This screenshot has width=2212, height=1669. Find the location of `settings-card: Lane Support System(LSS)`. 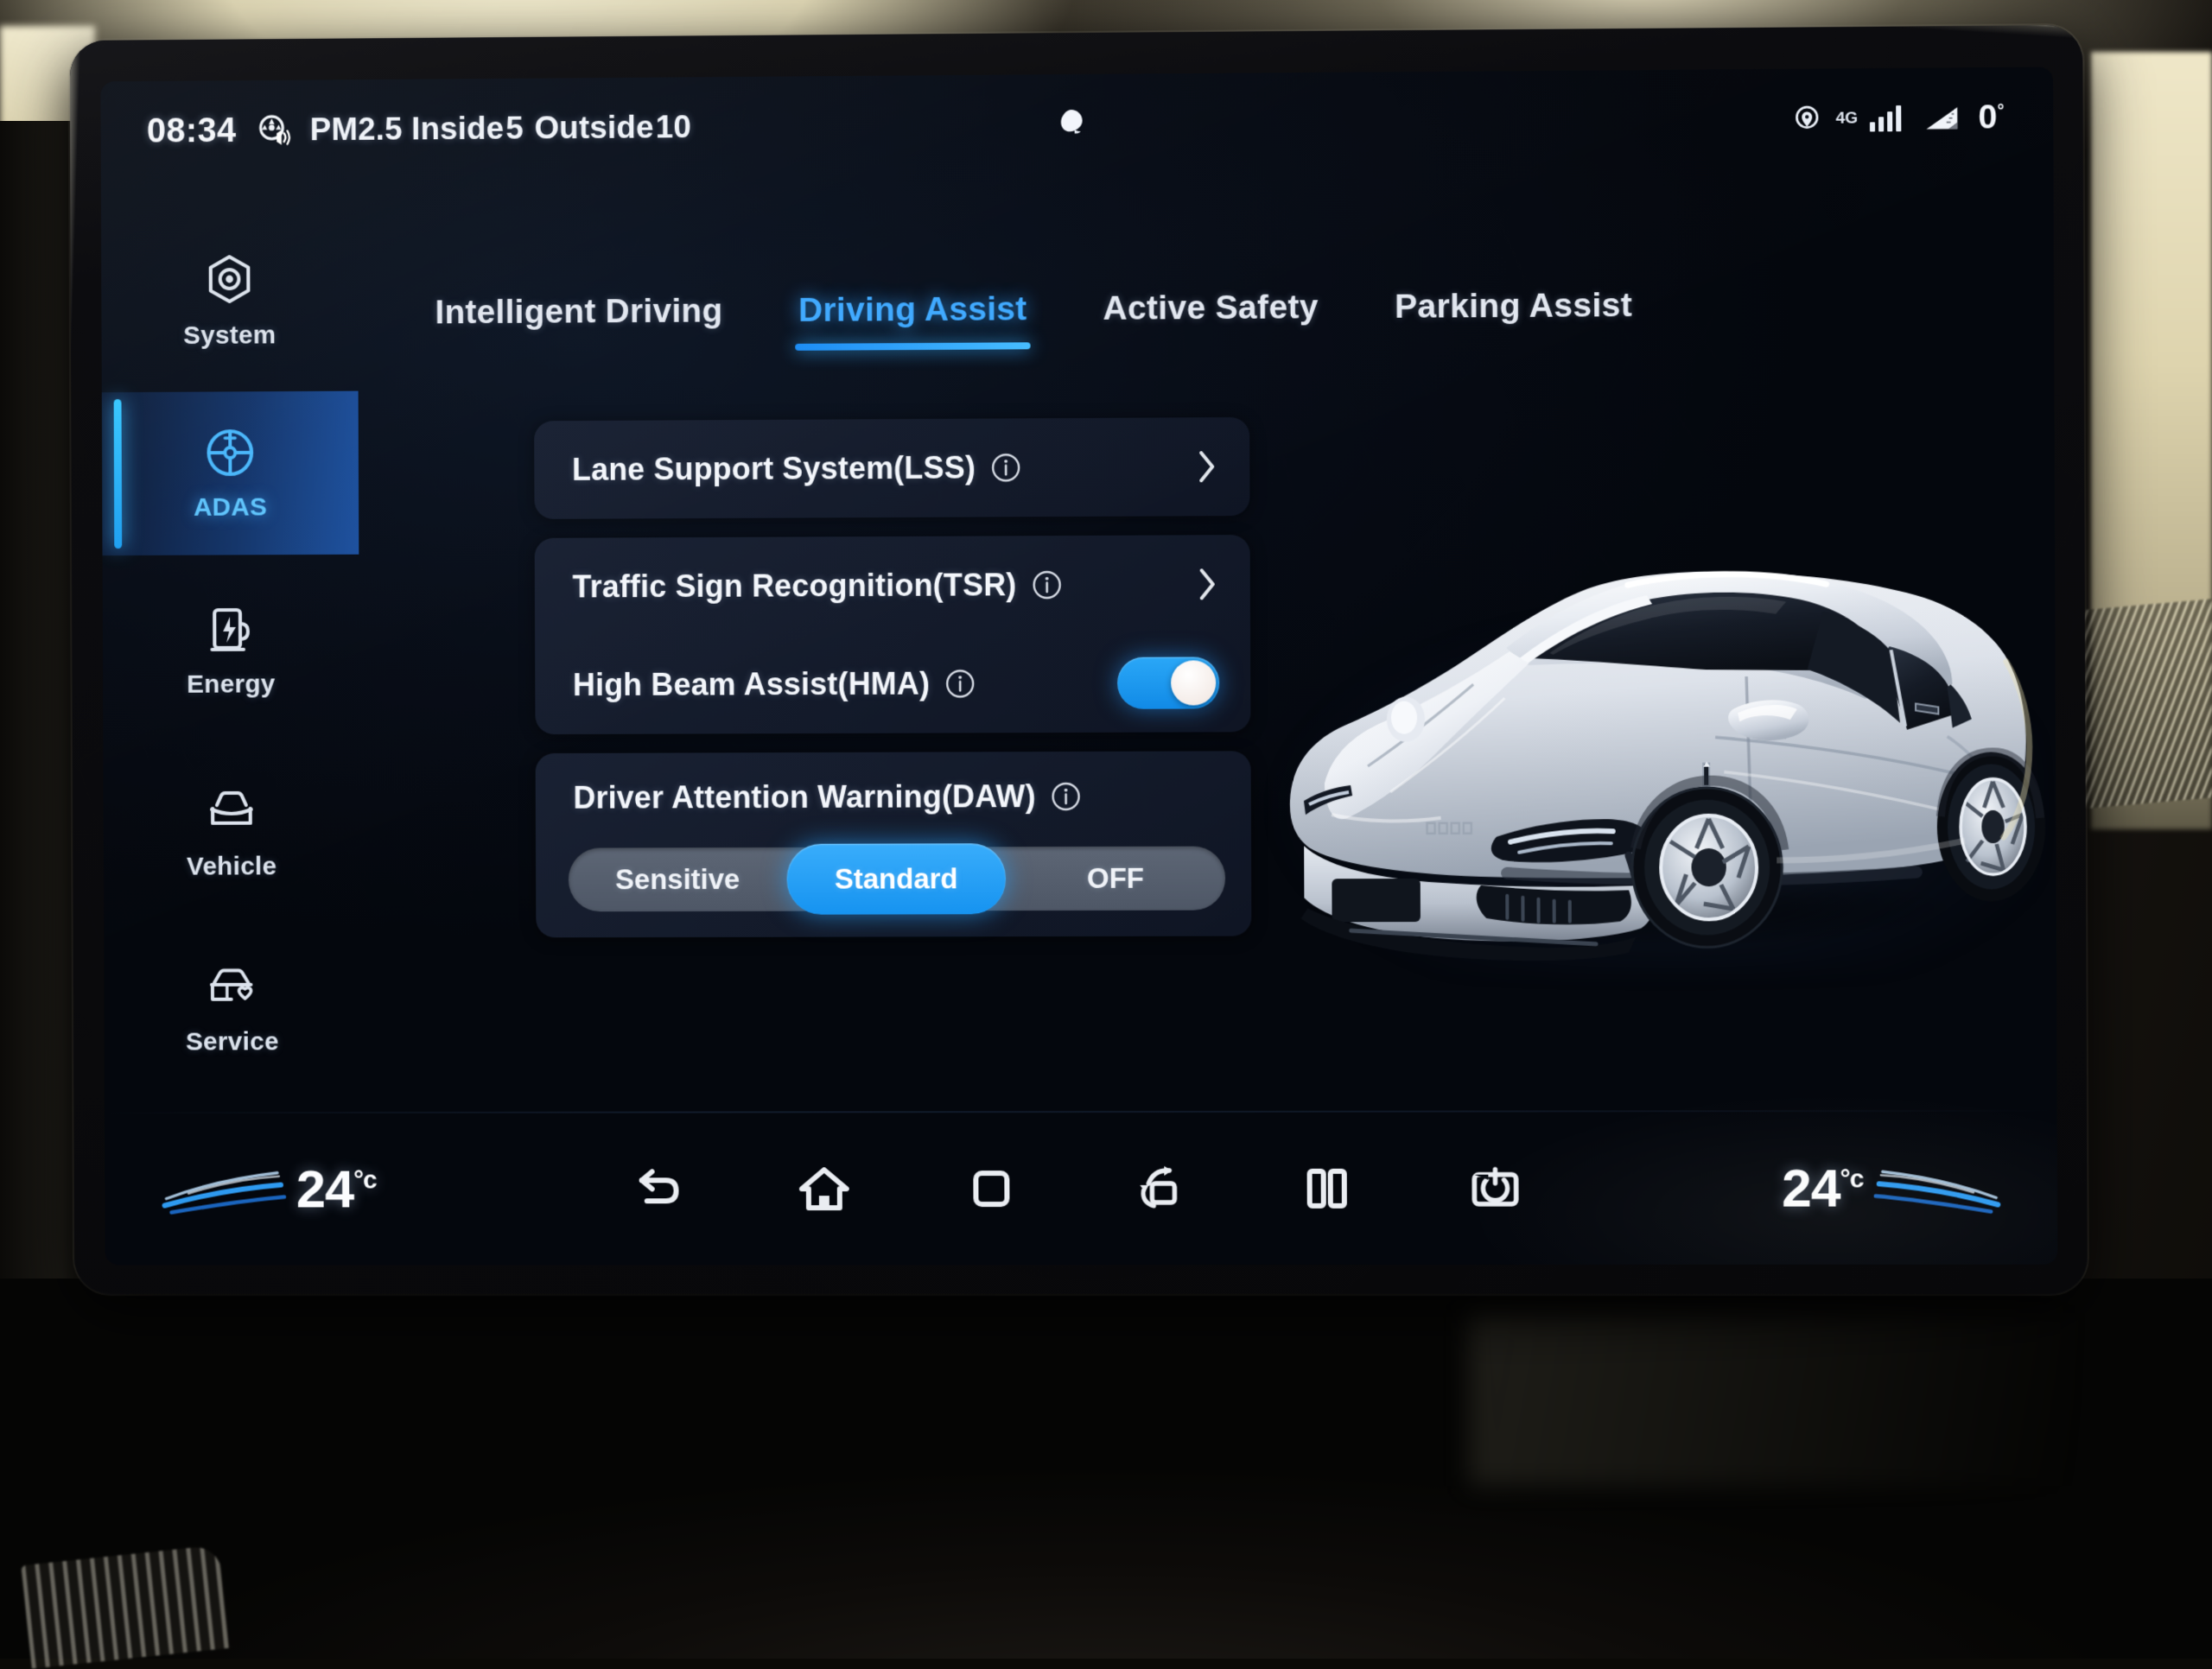

settings-card: Lane Support System(LSS) is located at coordinates (891, 468).